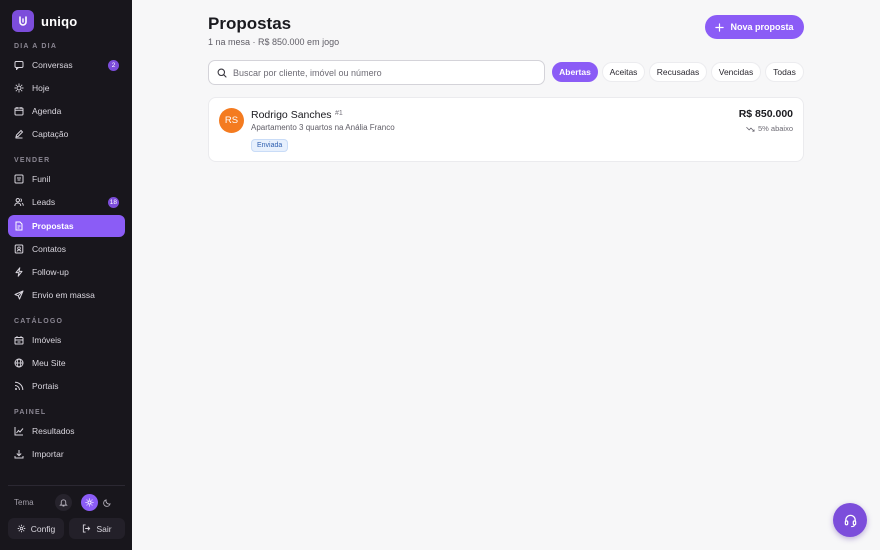 Image resolution: width=880 pixels, height=550 pixels. What do you see at coordinates (47, 111) in the screenshot?
I see `sidebar-item-label: Agenda` at bounding box center [47, 111].